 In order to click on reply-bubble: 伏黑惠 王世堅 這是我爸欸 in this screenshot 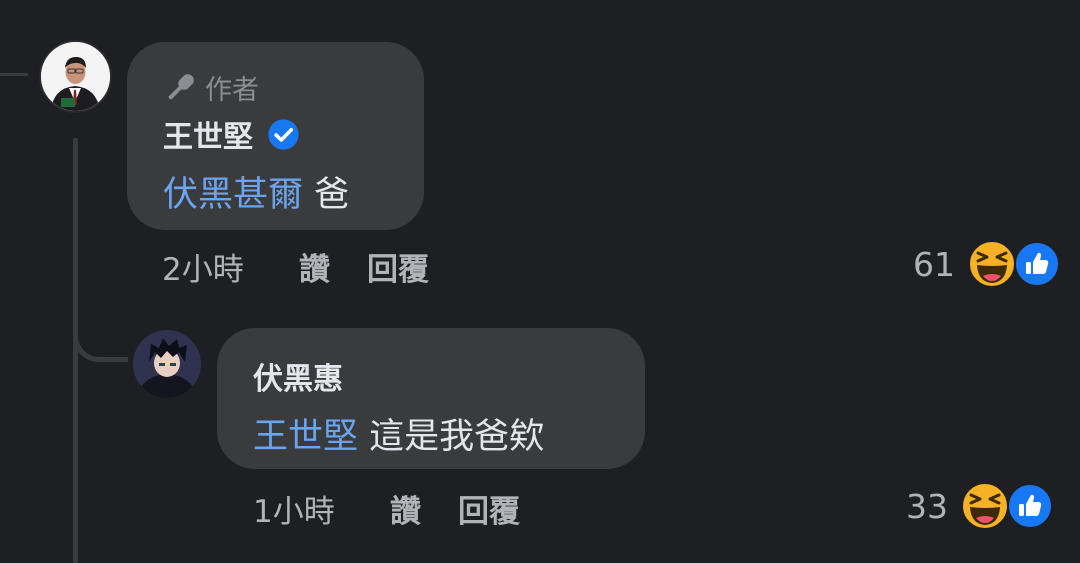, I will do `click(431, 398)`.